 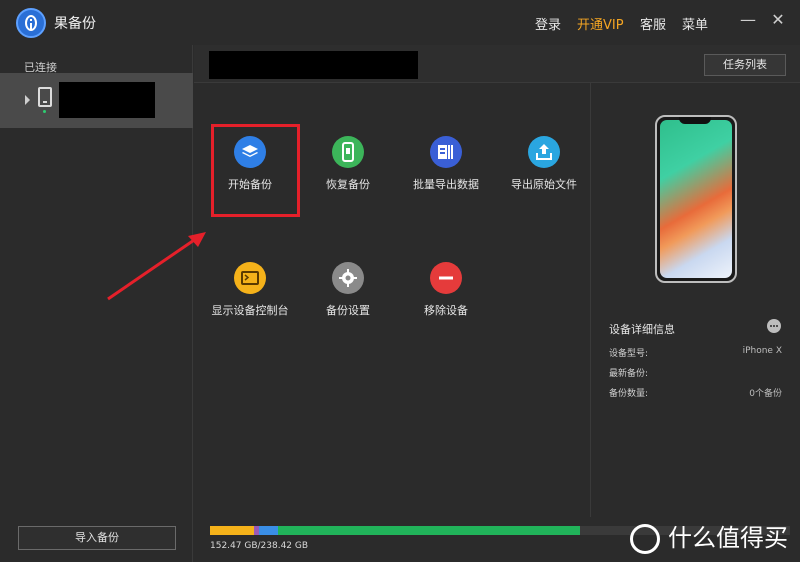 I want to click on device-model-value: iPhone X, so click(x=762, y=351).